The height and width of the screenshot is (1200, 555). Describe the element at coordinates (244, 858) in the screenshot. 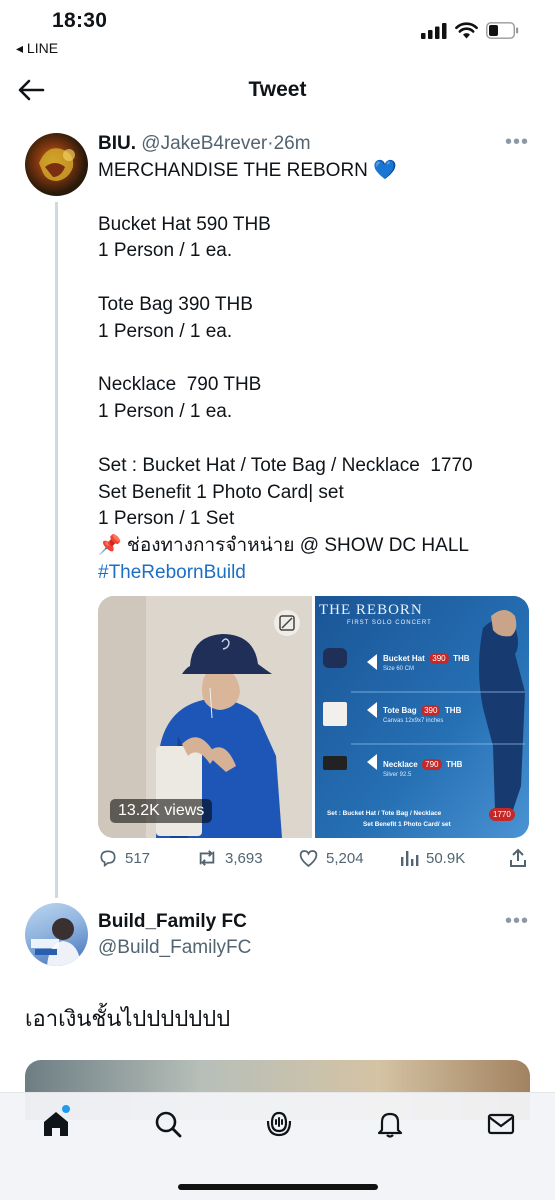

I see `retweet-count: 3,693` at that location.